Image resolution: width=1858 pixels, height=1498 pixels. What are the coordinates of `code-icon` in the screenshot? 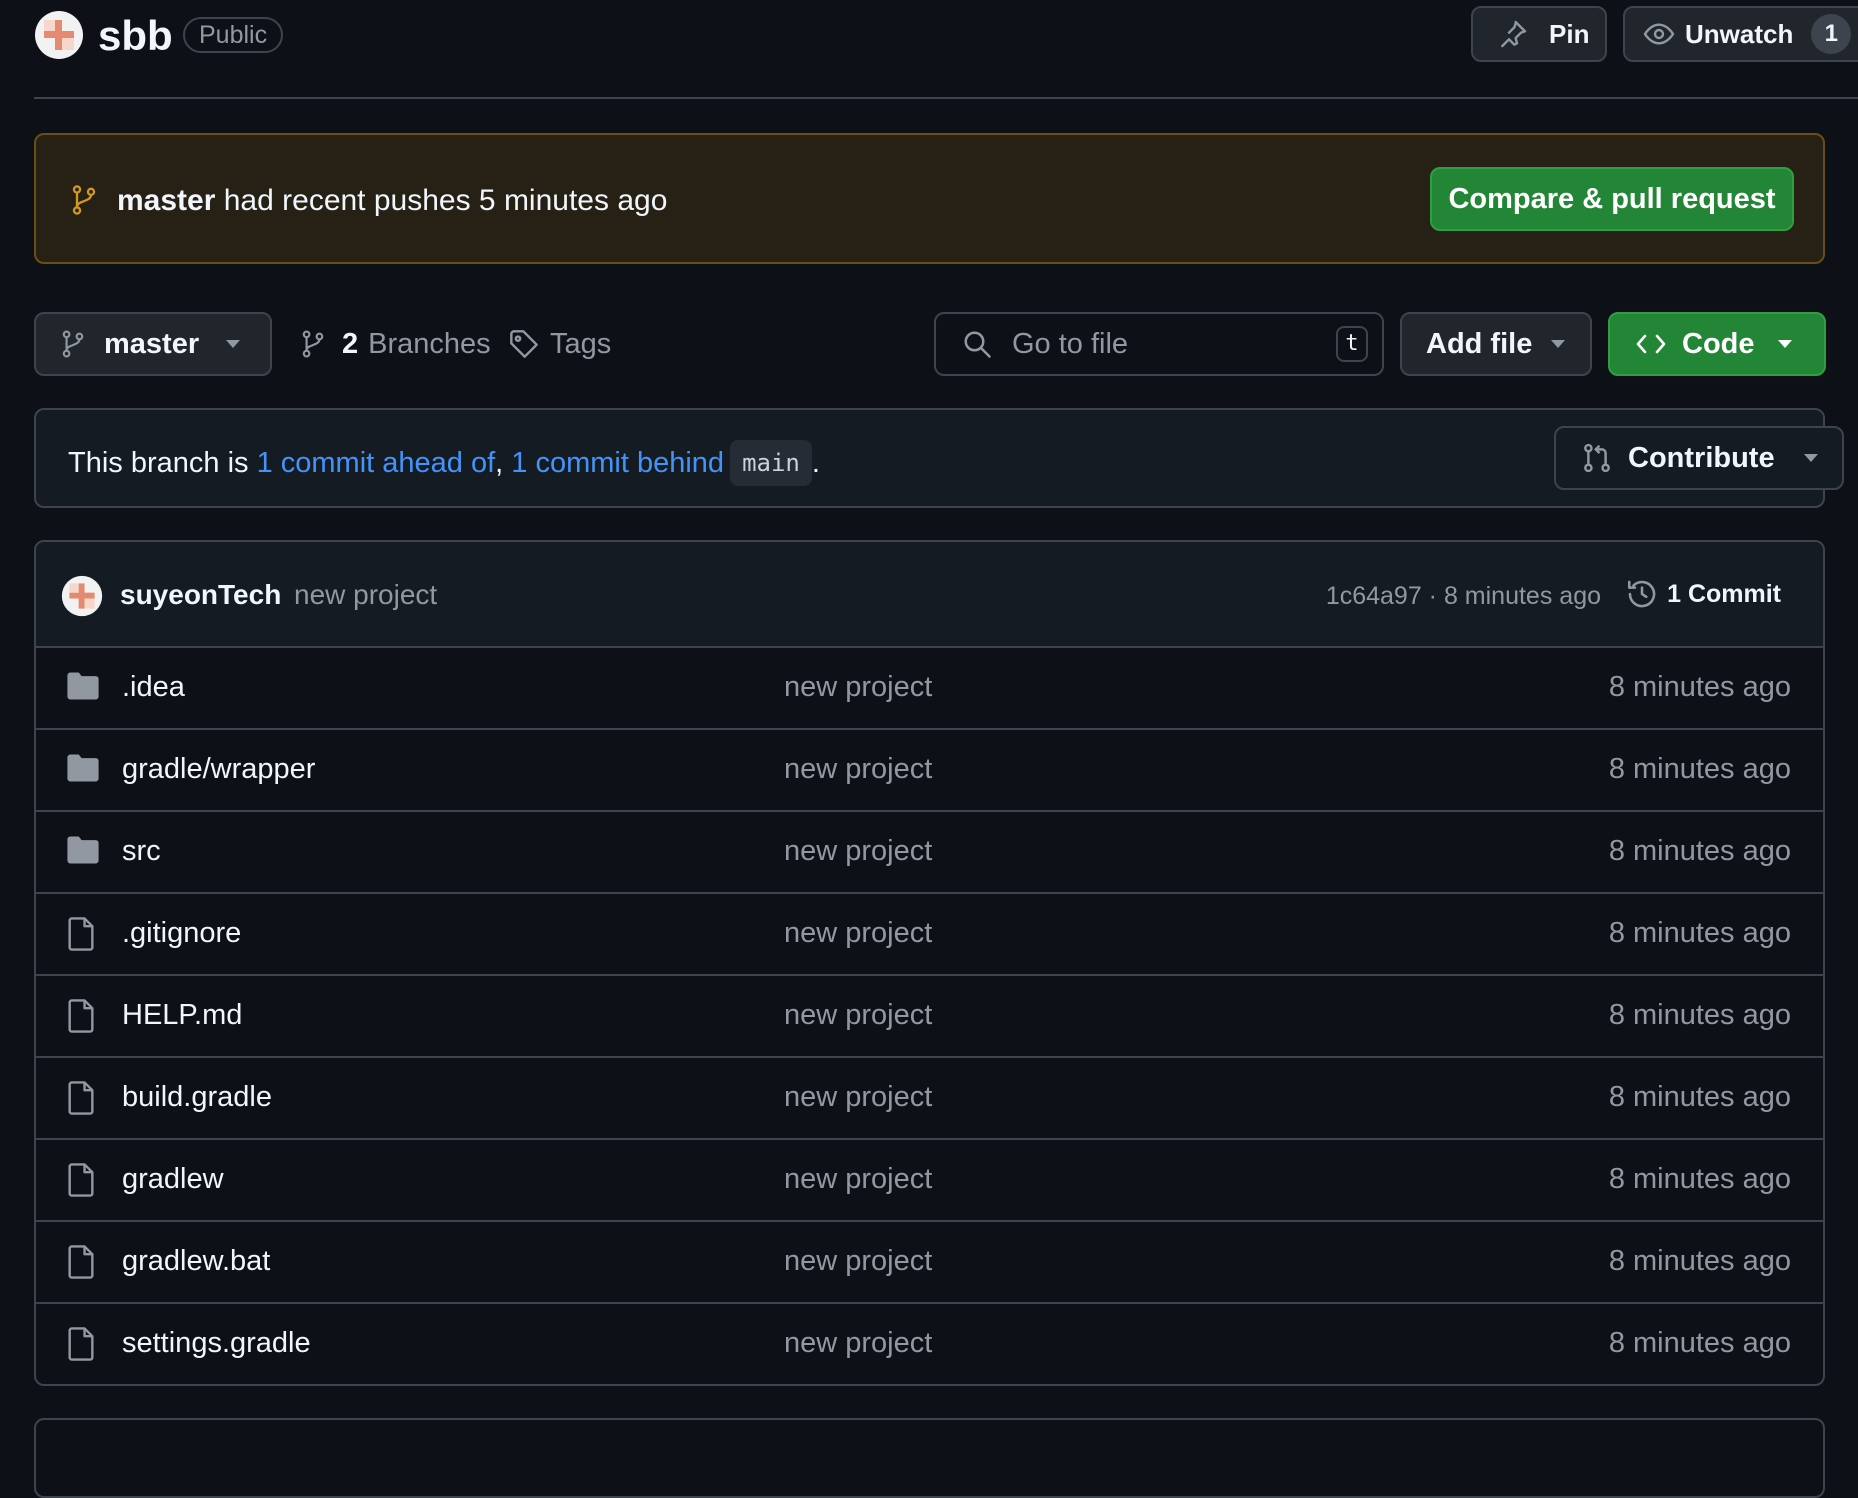 It's located at (1651, 344).